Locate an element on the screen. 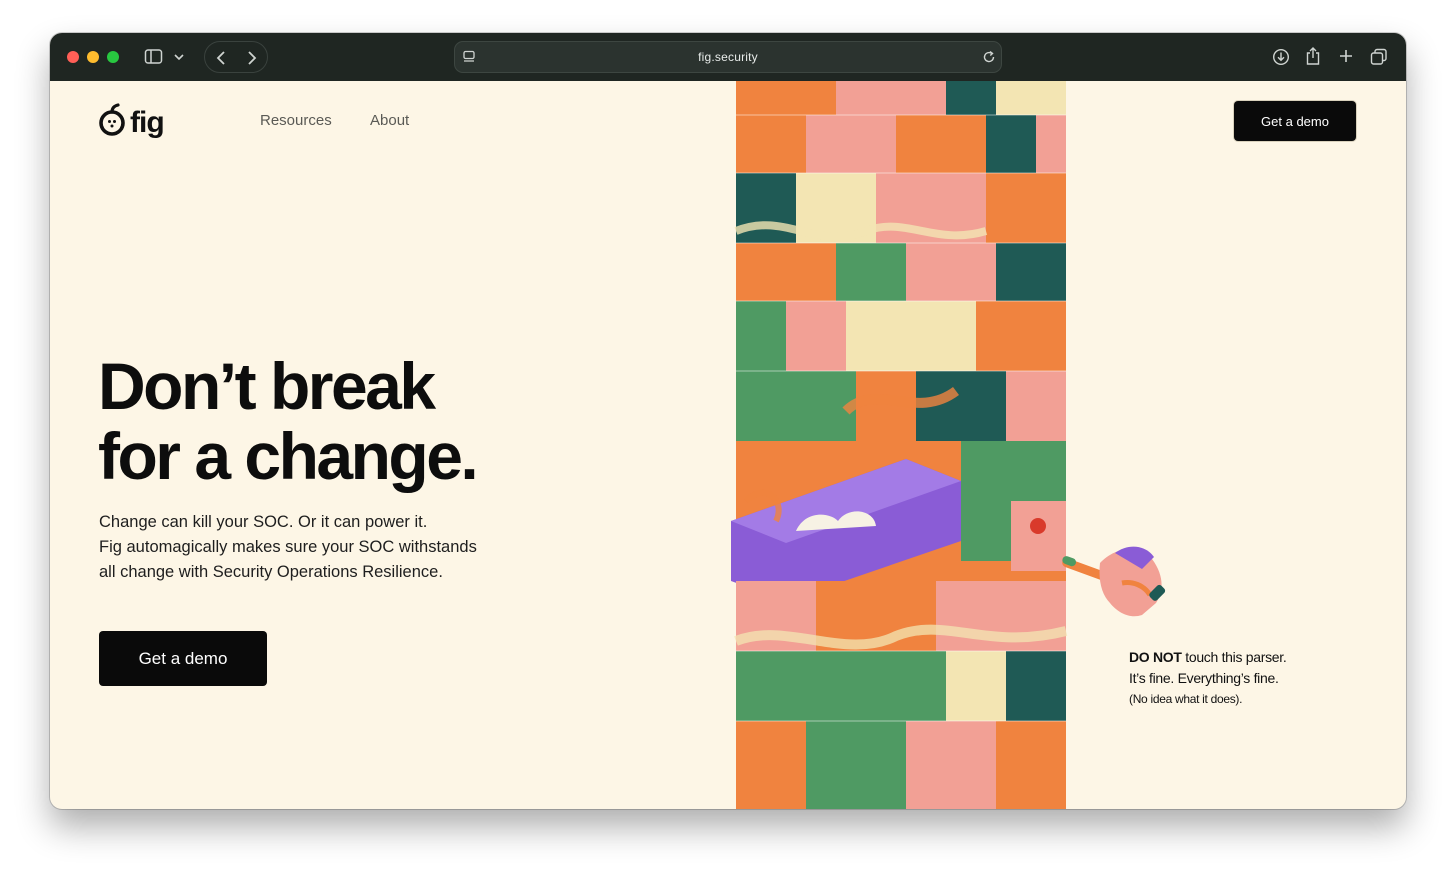  download-icon is located at coordinates (1281, 59).